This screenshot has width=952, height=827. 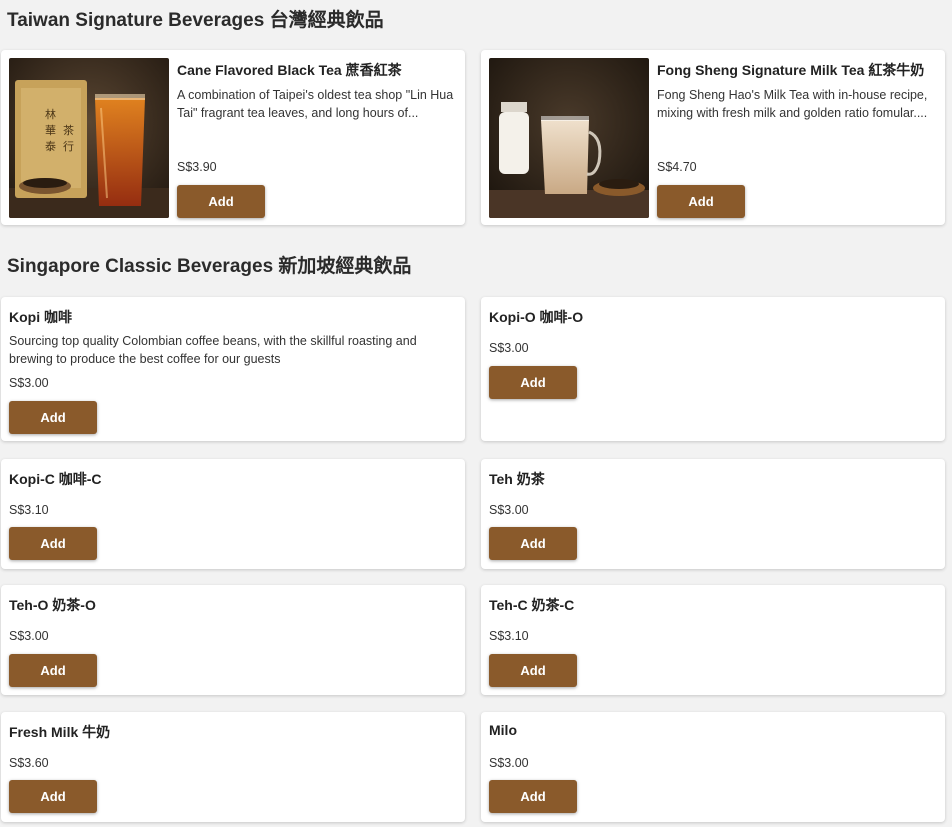 I want to click on product-name: Fresh Milk 牛奶, so click(x=60, y=732).